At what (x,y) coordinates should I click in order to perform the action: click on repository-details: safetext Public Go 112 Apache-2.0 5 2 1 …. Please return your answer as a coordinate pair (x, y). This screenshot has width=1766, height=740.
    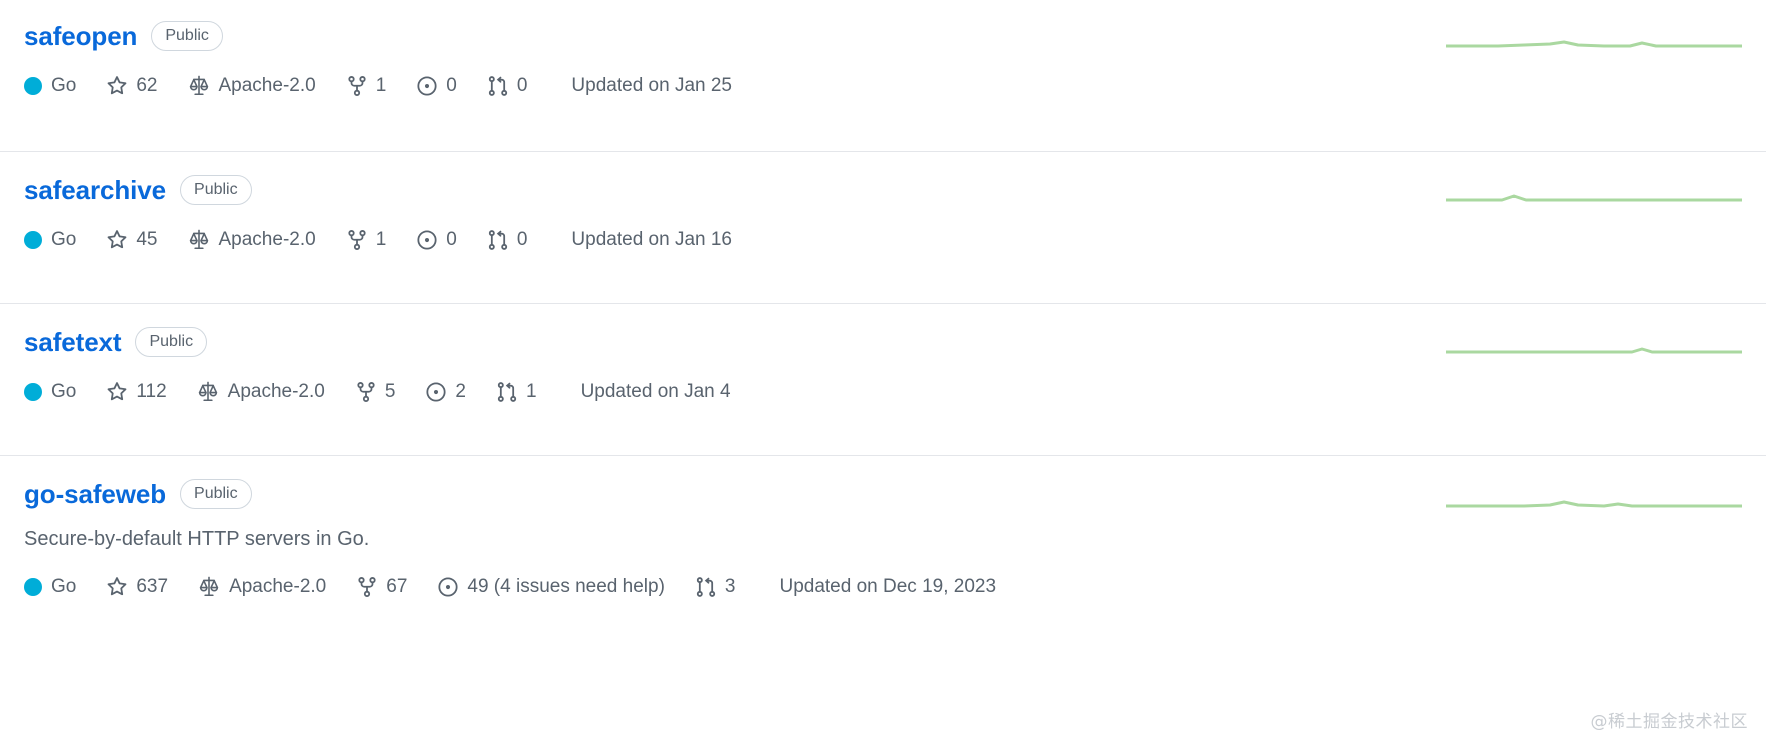
    Looking at the image, I should click on (718, 364).